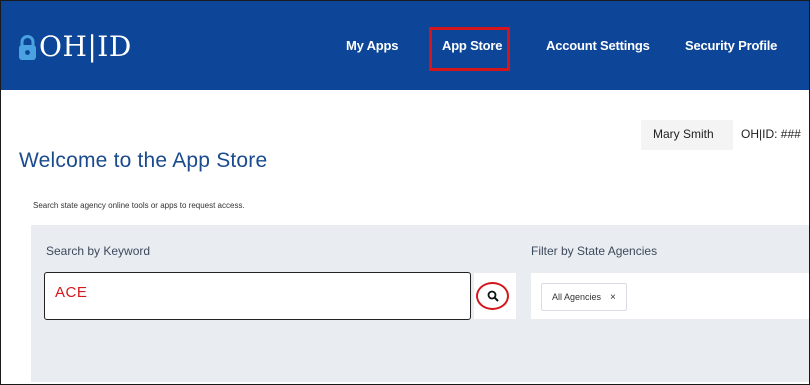 This screenshot has width=810, height=385. I want to click on nav-security-profile: Security Profile, so click(731, 45).